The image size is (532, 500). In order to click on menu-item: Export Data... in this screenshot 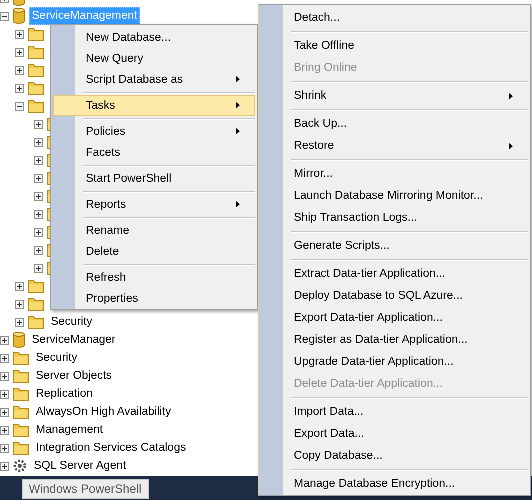, I will do `click(394, 434)`.